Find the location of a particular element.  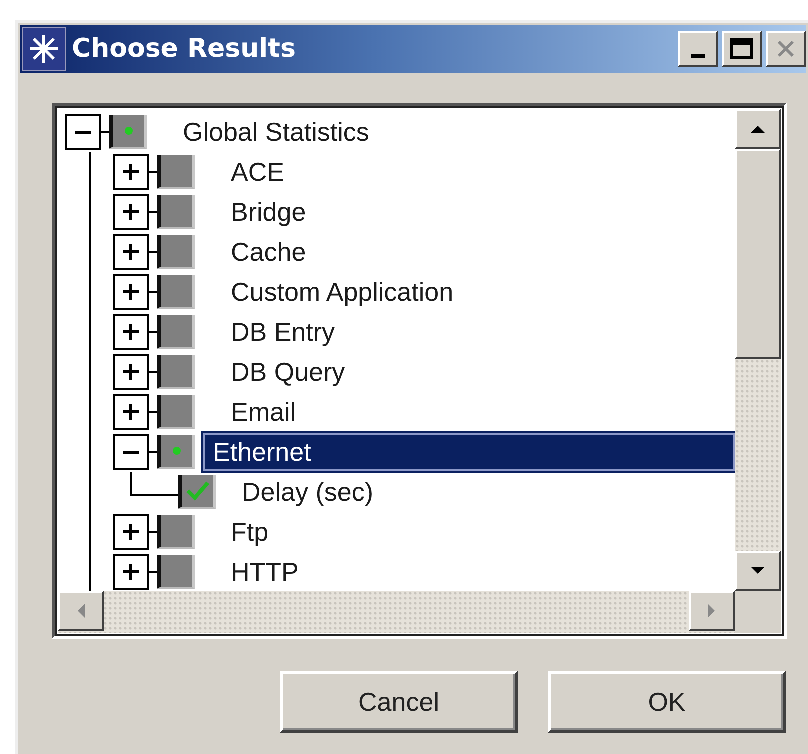

window-title: Choose Results is located at coordinates (184, 49).